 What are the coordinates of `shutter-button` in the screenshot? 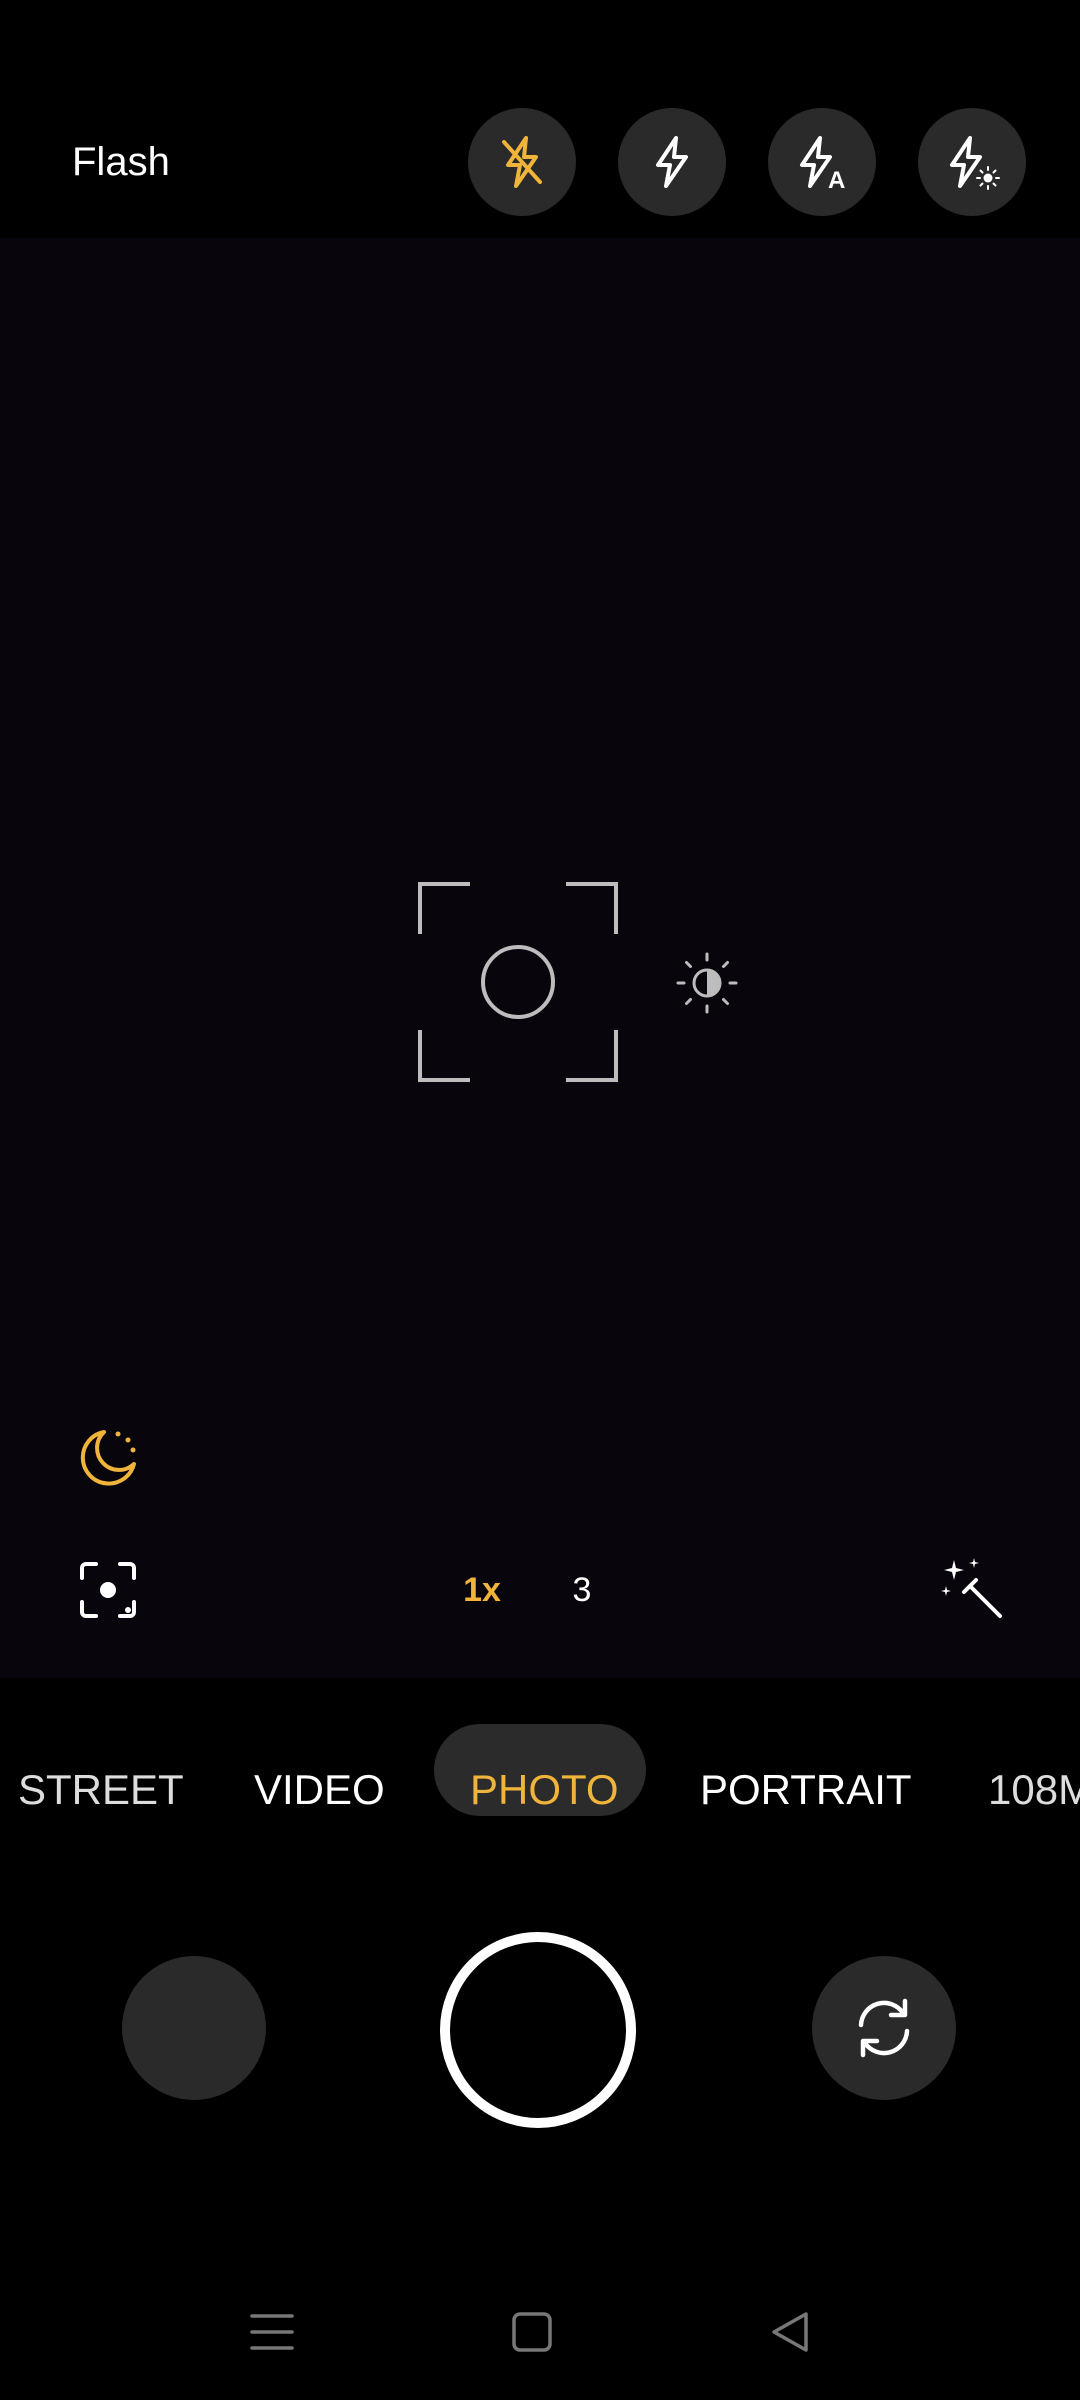 It's located at (538, 2030).